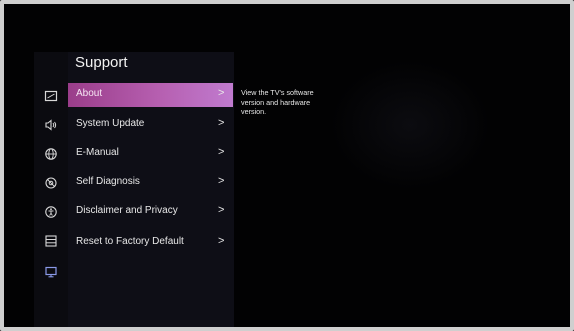  Describe the element at coordinates (410, 125) in the screenshot. I see `background-glow` at that location.